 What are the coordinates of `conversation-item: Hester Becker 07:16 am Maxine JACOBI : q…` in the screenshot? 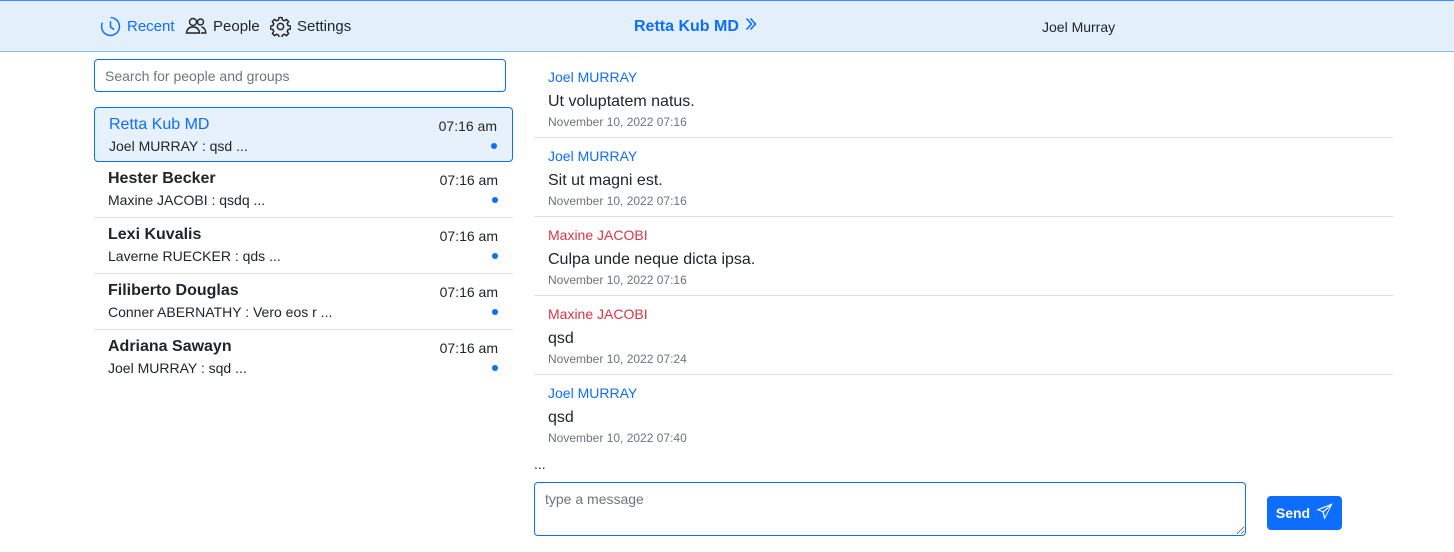 It's located at (303, 190).